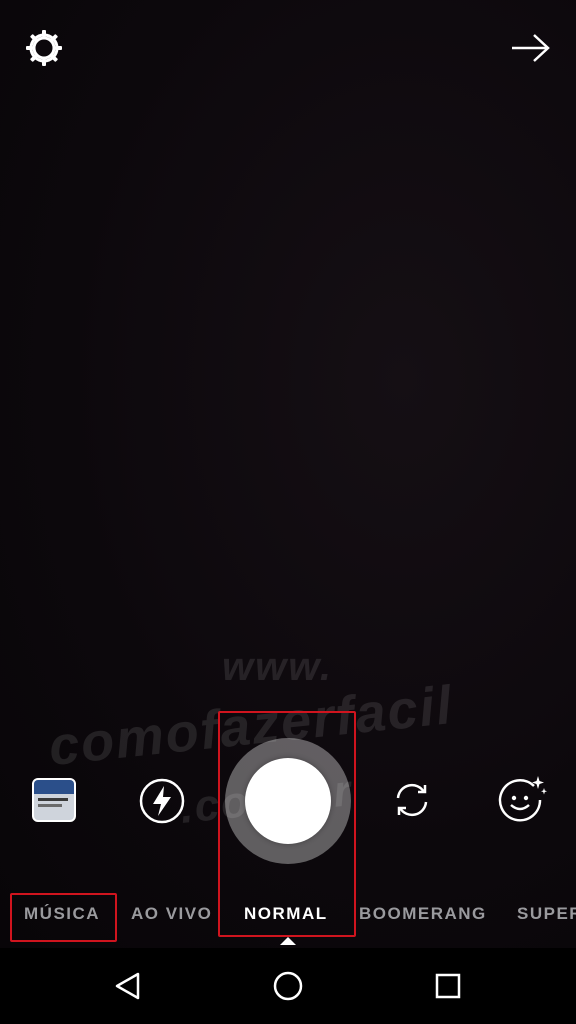 The height and width of the screenshot is (1024, 576). I want to click on active-mode-indicator, so click(288, 941).